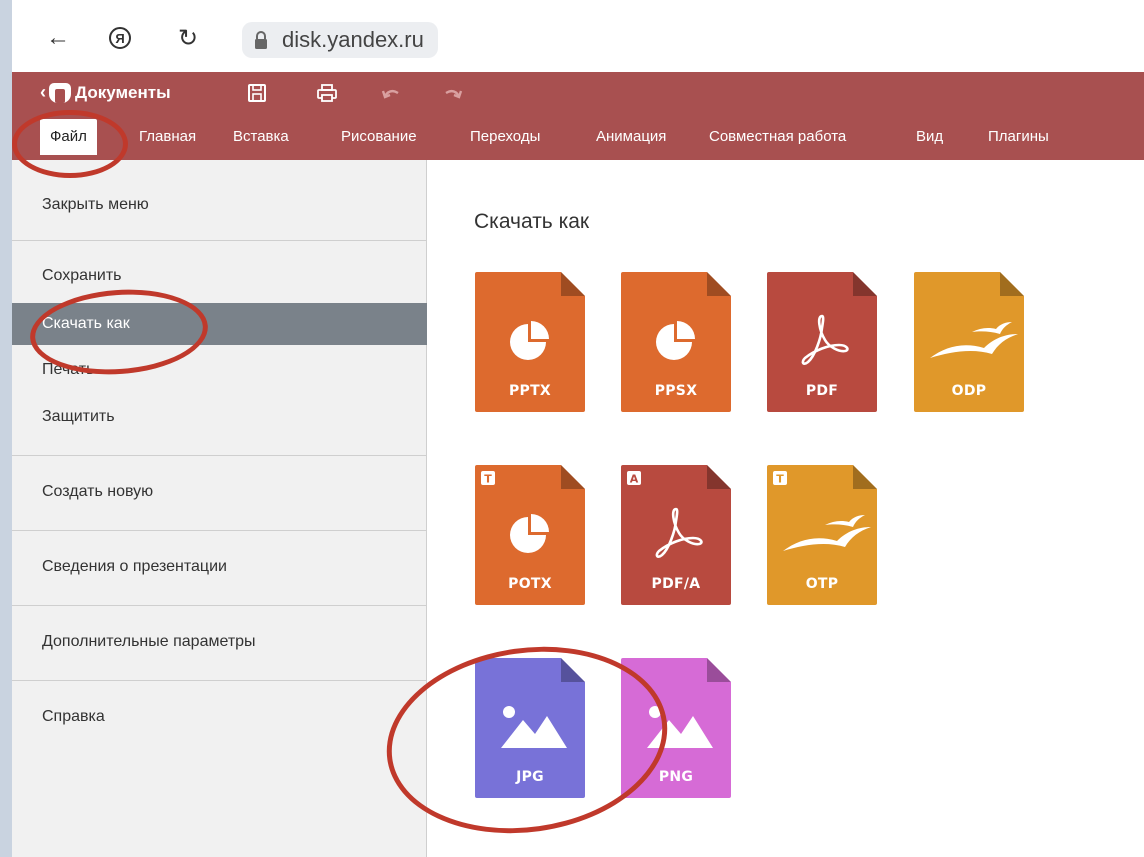 The height and width of the screenshot is (857, 1144). I want to click on menu-create-new: Создать новую, so click(219, 492).